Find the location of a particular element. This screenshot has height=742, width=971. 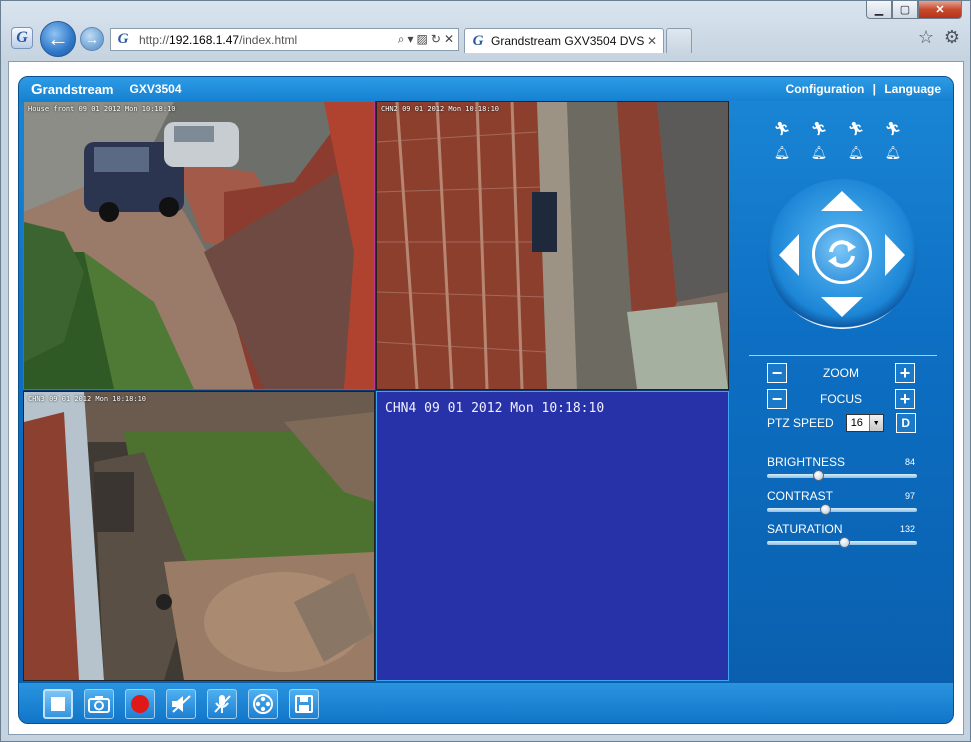

brand-name: Grandstream is located at coordinates (72, 89).